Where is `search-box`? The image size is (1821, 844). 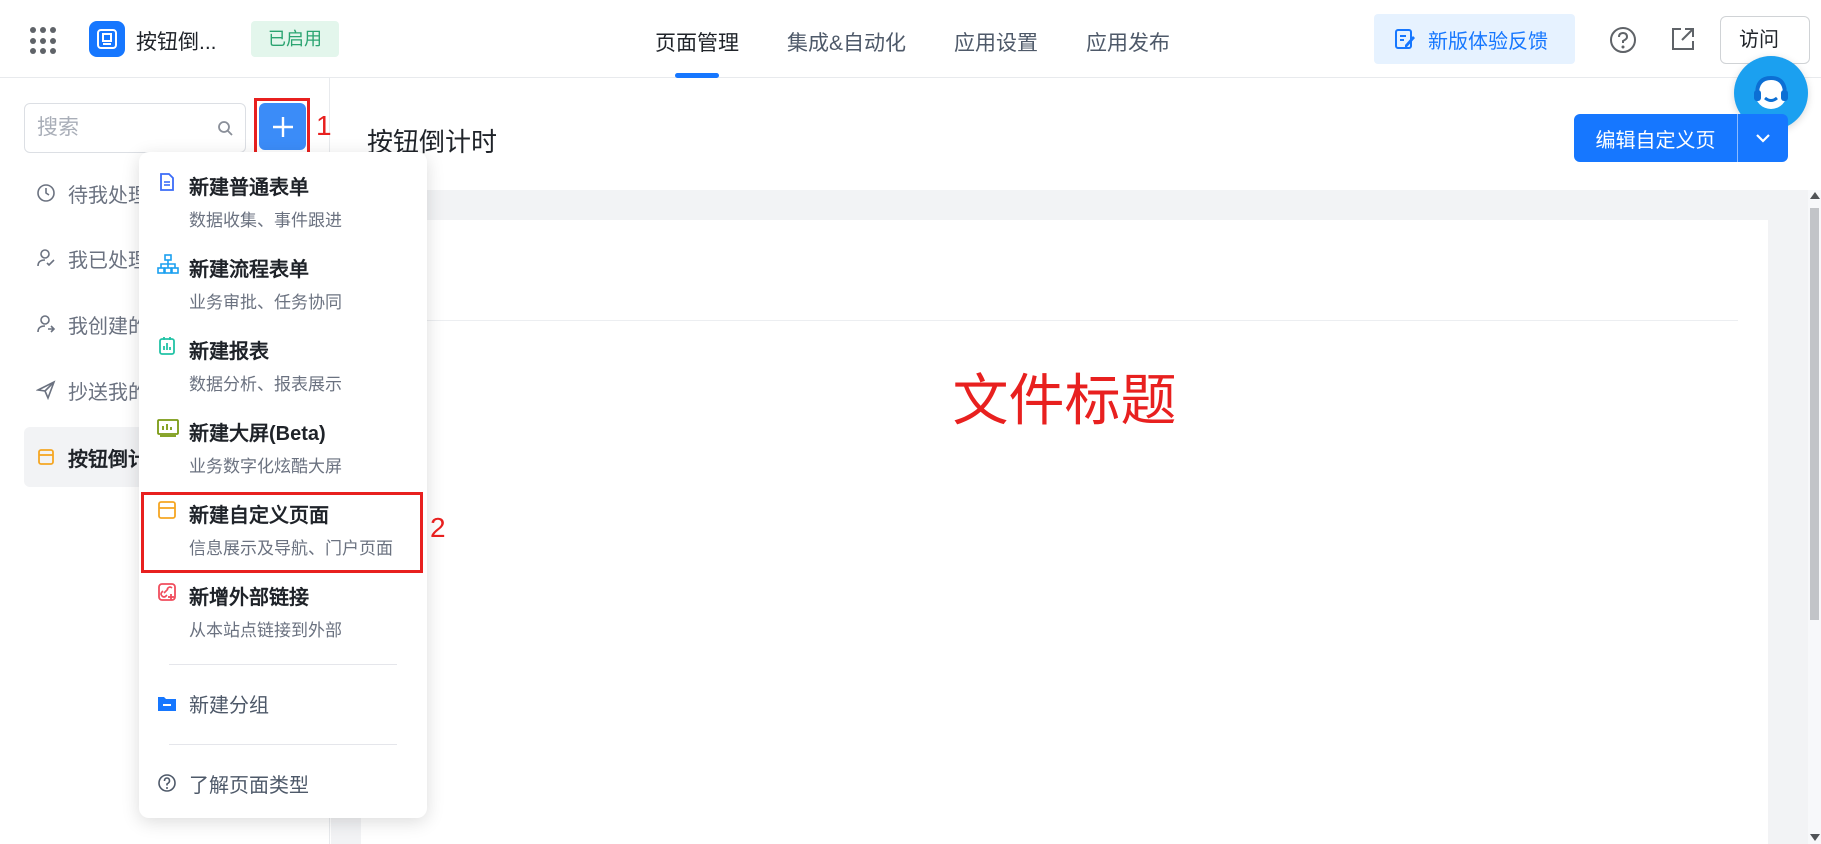
search-box is located at coordinates (135, 128).